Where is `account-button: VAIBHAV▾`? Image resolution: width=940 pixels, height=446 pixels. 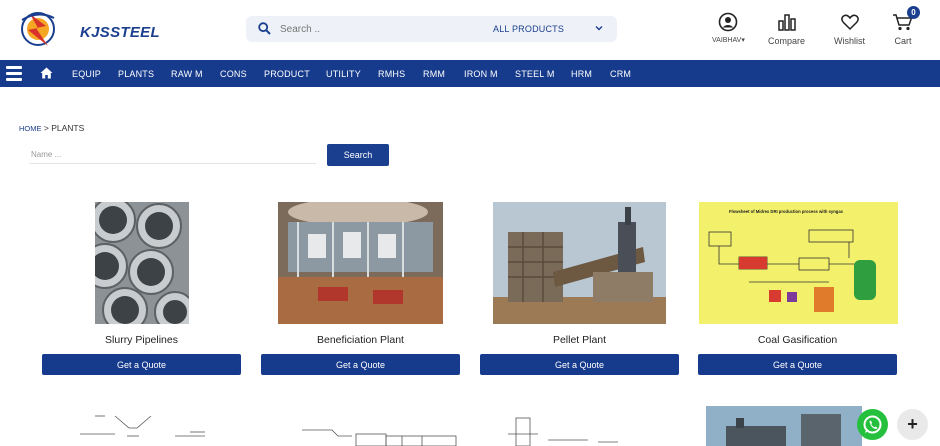
account-button: VAIBHAV▾ is located at coordinates (728, 28).